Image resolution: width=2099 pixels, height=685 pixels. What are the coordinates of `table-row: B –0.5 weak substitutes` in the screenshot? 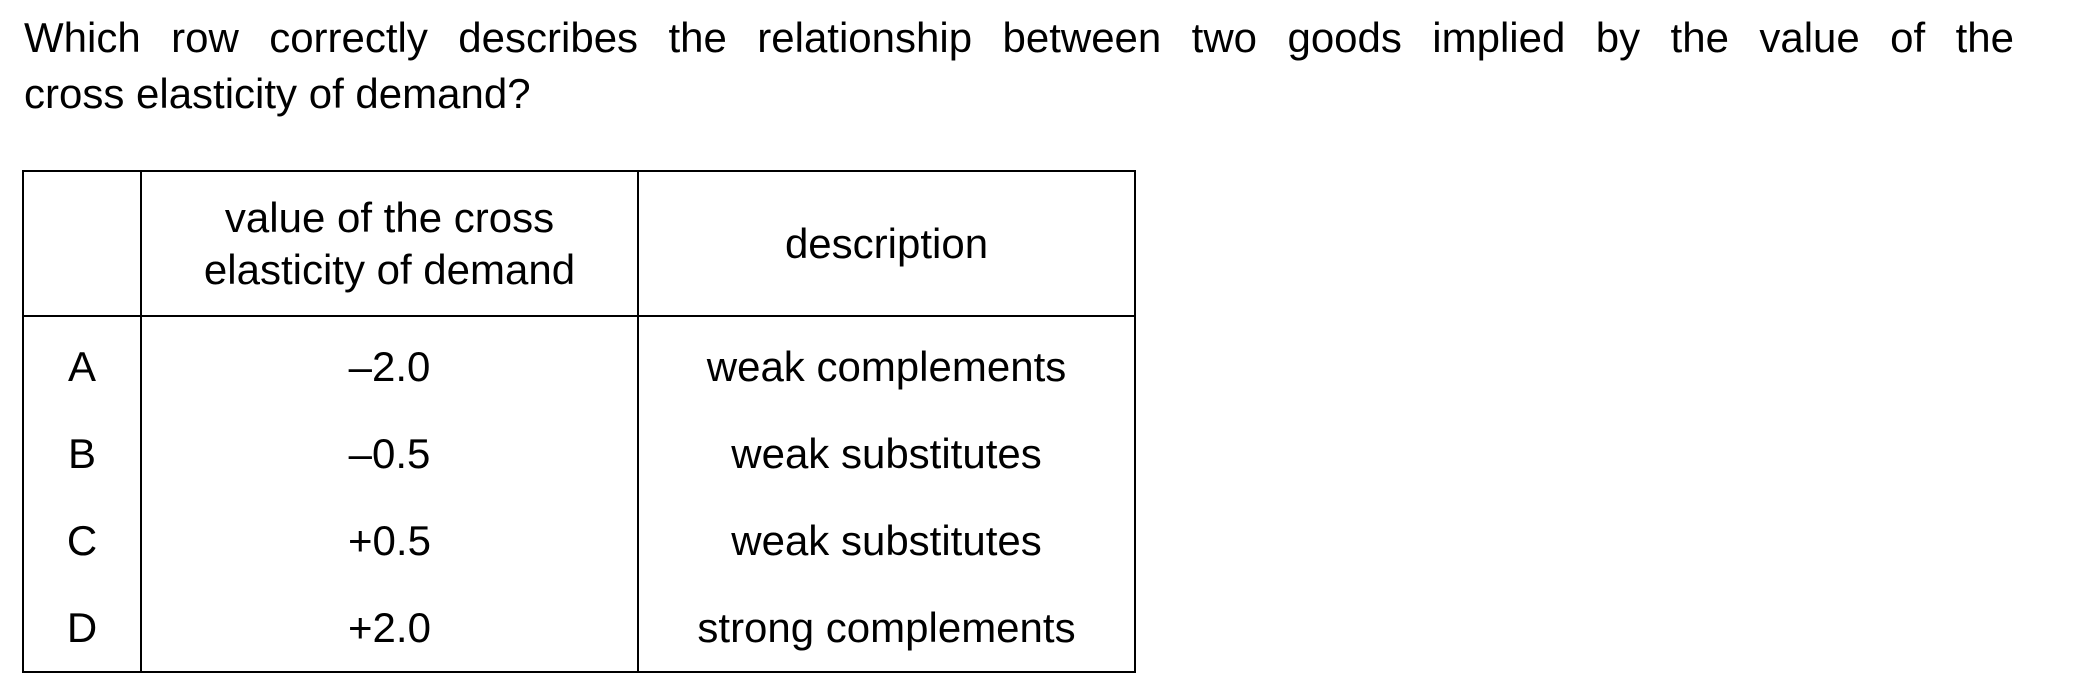 It's located at (579, 453).